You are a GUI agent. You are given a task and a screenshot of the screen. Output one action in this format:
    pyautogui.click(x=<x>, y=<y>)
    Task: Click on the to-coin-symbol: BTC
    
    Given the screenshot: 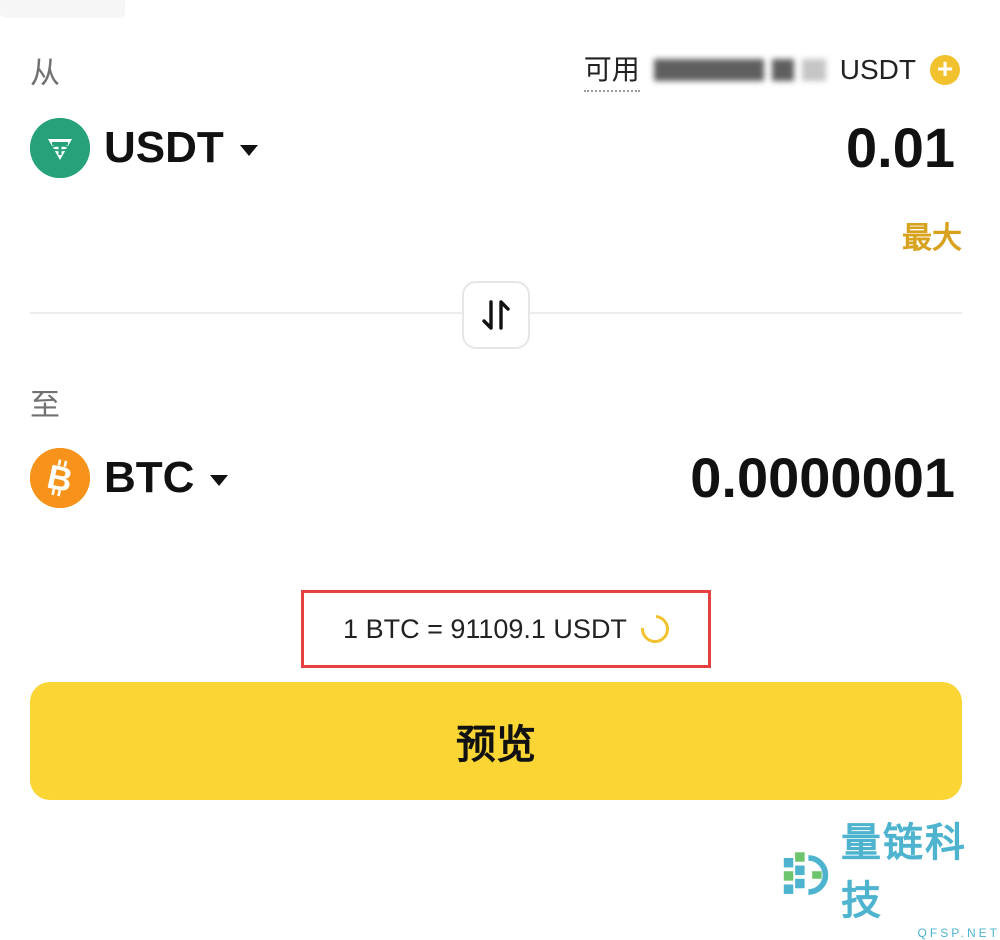 What is the action you would take?
    pyautogui.click(x=149, y=477)
    